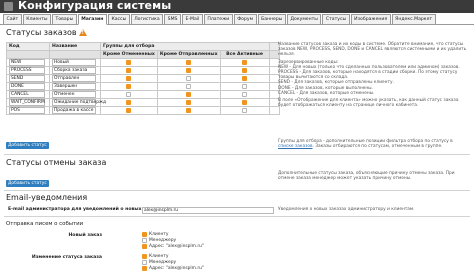  What do you see at coordinates (143, 94) in the screenshot?
I see `table-row: CANCEL Отменен` at bounding box center [143, 94].